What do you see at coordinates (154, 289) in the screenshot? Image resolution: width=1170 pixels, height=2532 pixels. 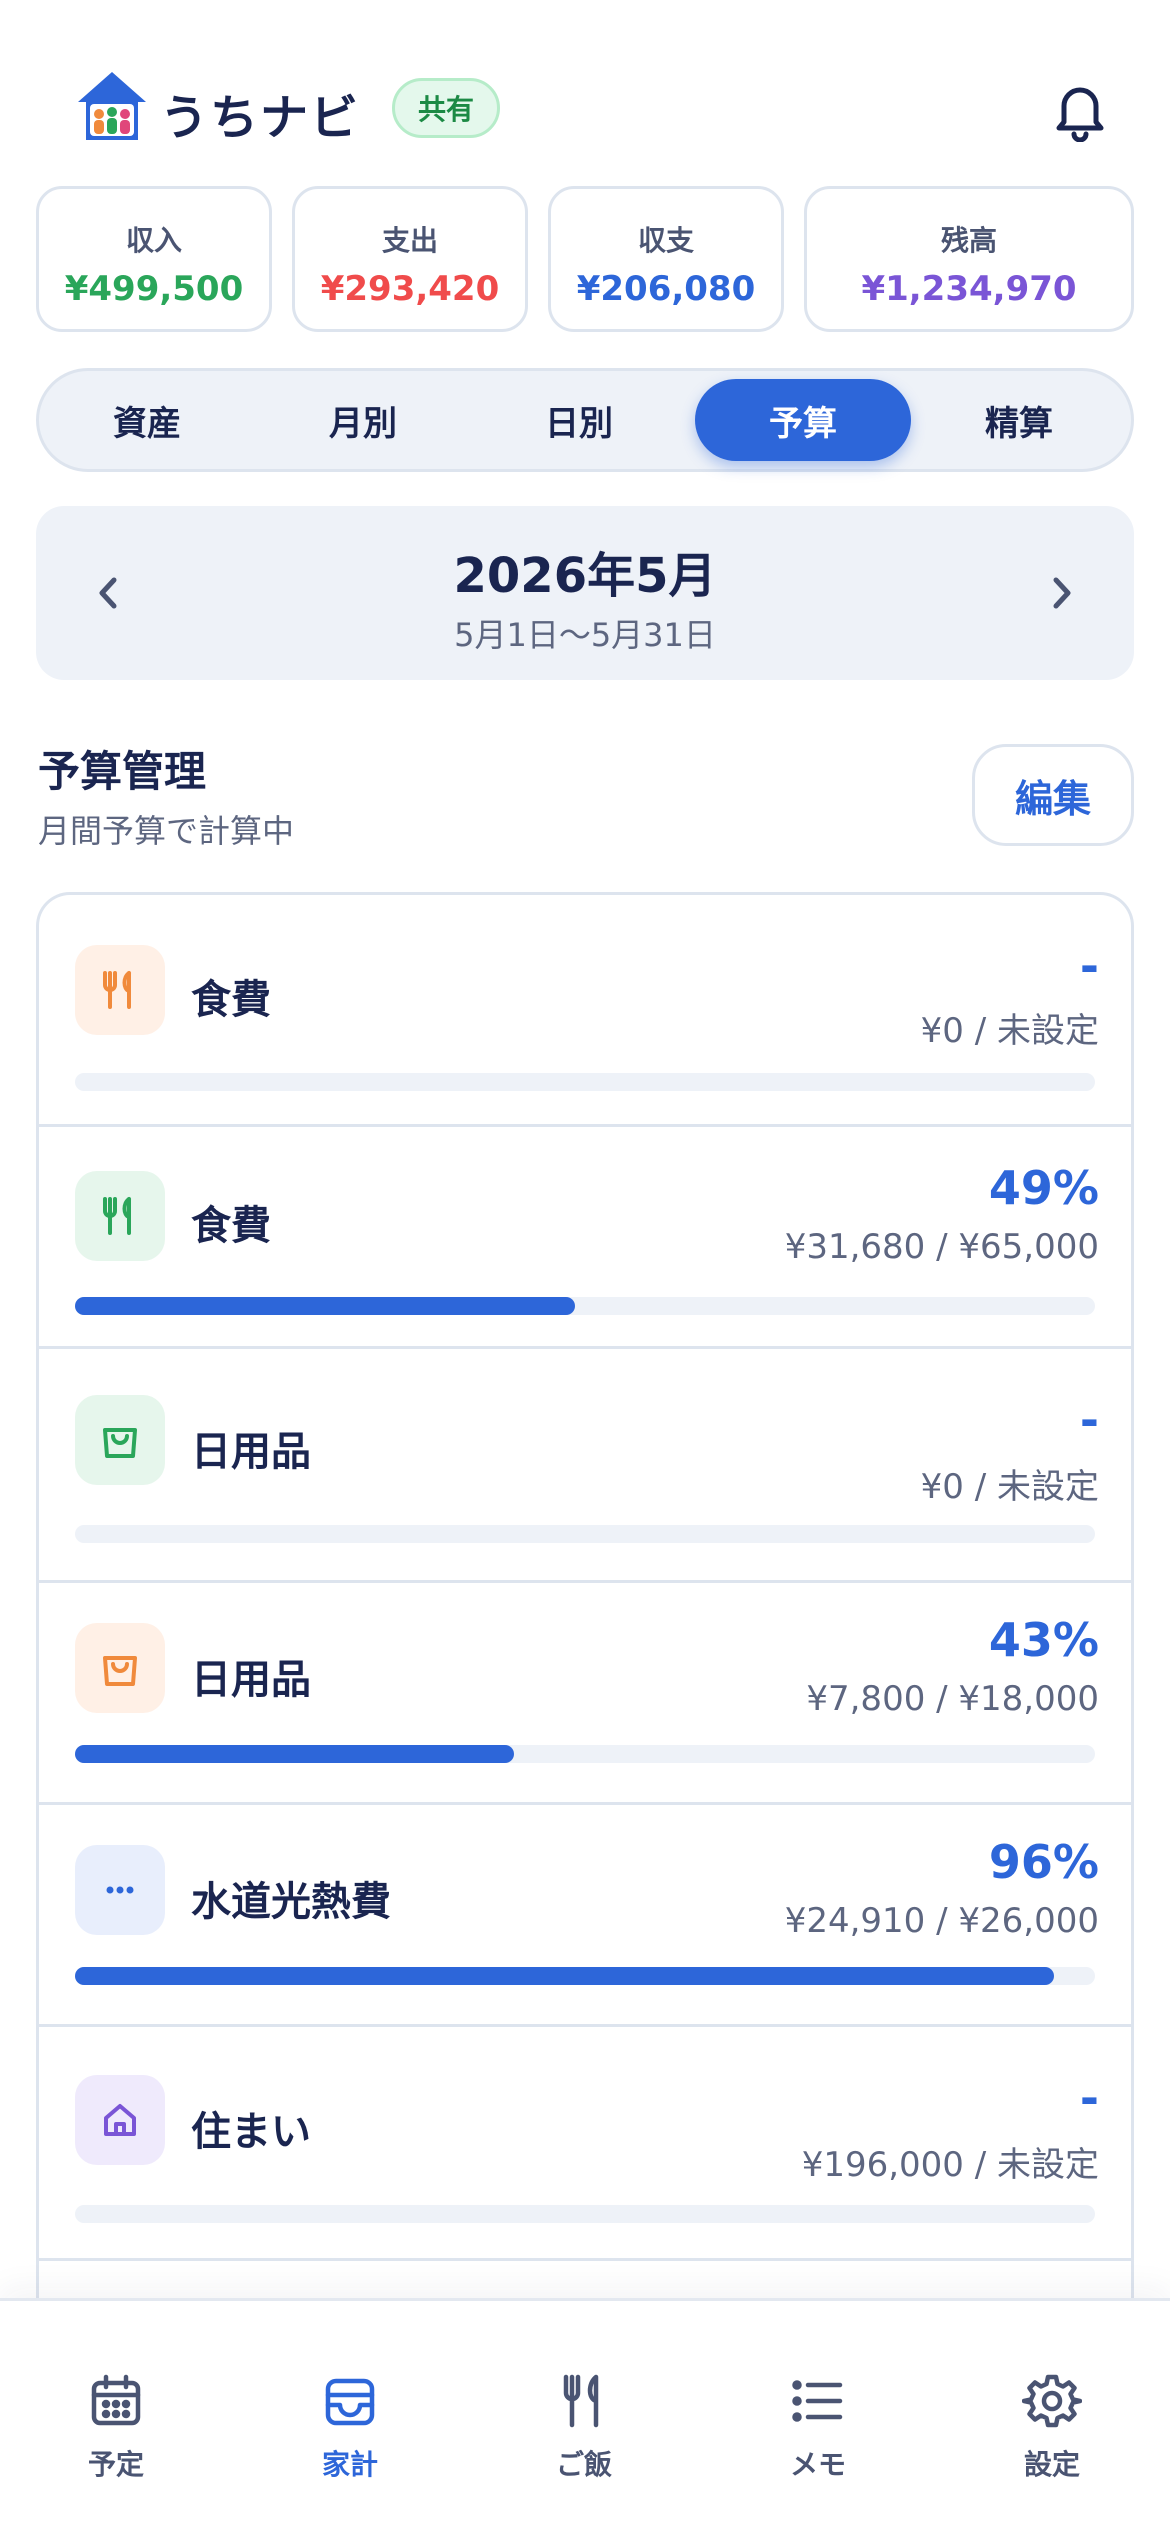 I see `summary-value: ¥499,500` at bounding box center [154, 289].